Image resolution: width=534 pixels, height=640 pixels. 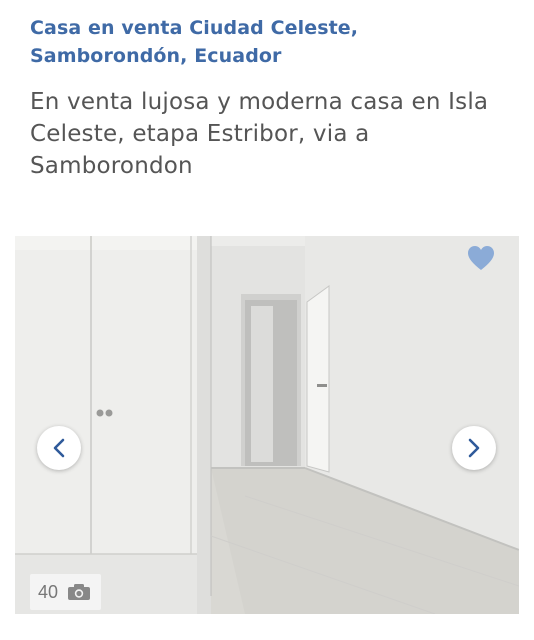 I want to click on heart-icon, so click(x=481, y=258).